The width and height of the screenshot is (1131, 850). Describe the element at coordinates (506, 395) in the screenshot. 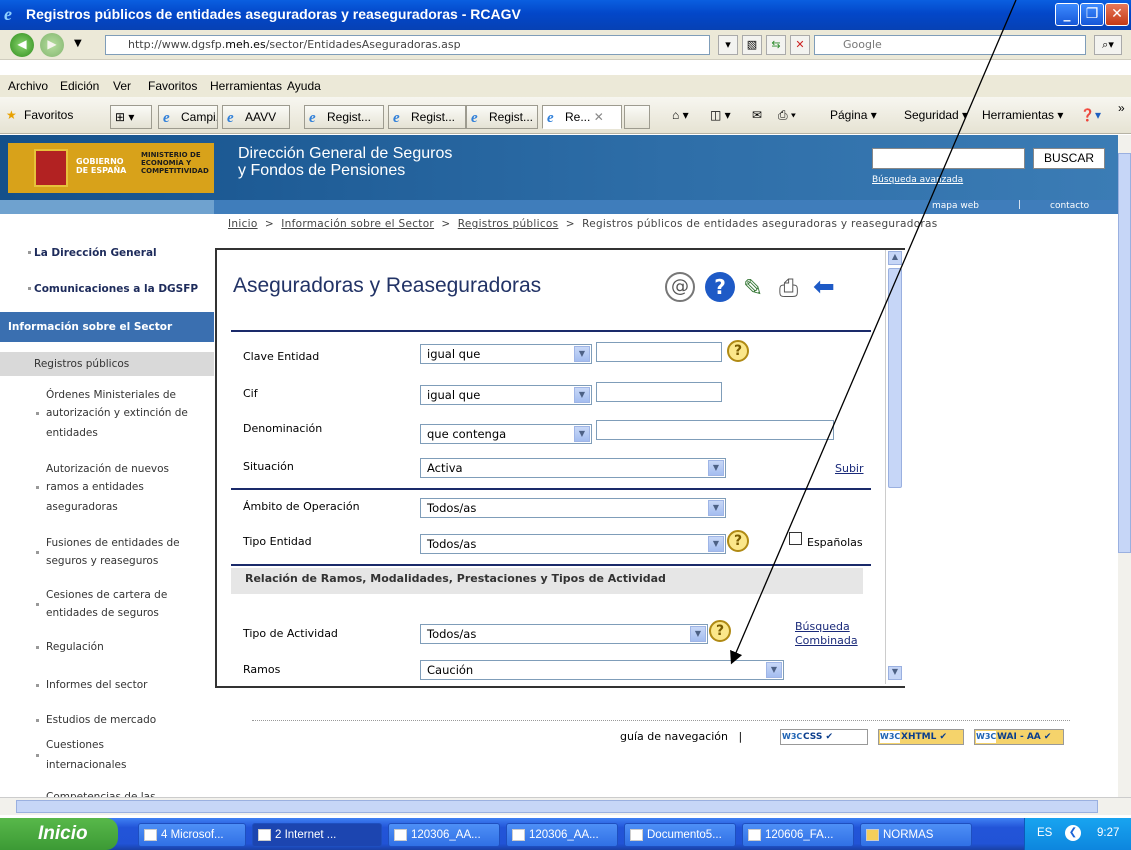

I see `cif-operator-select: igual que ▼` at that location.